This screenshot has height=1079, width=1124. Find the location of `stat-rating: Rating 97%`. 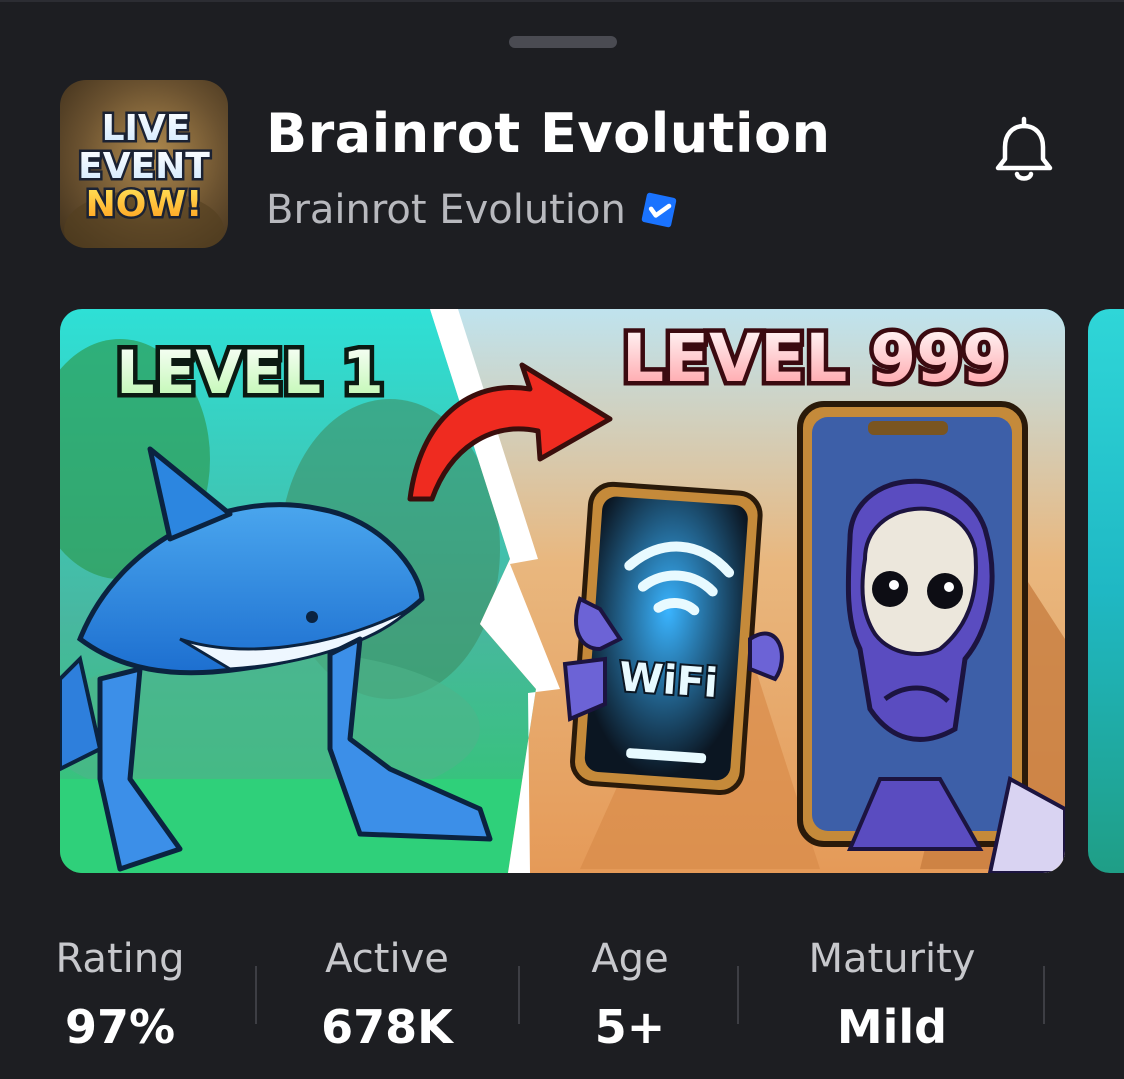

stat-rating: Rating 97% is located at coordinates (120, 990).